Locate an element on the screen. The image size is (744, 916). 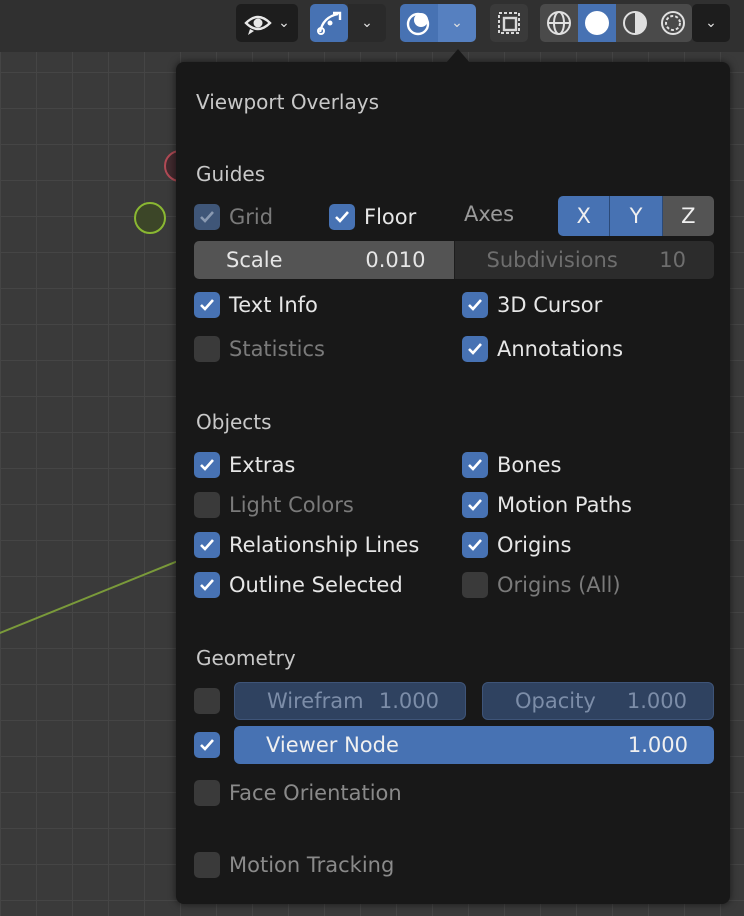
bones-toggle: Bones is located at coordinates (511, 465).